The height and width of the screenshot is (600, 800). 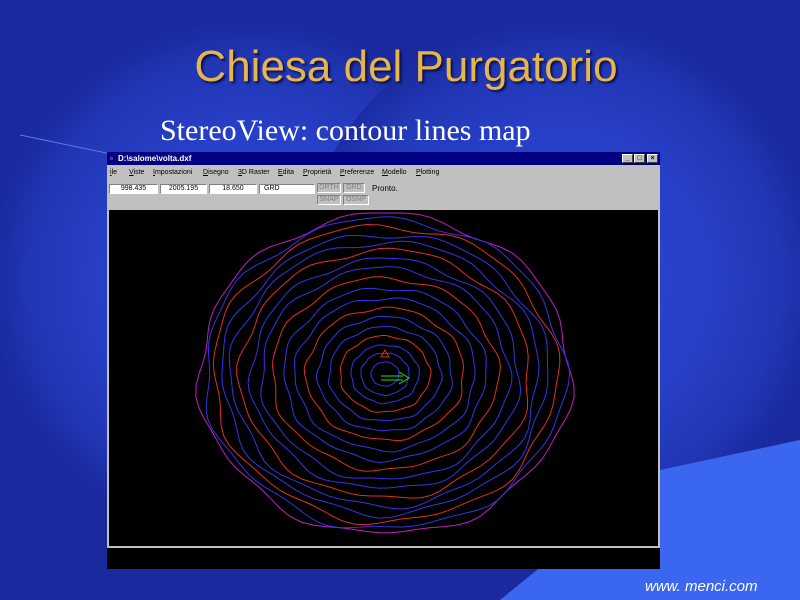 I want to click on slide-title: Chiesa del Purgatorio, so click(x=406, y=66).